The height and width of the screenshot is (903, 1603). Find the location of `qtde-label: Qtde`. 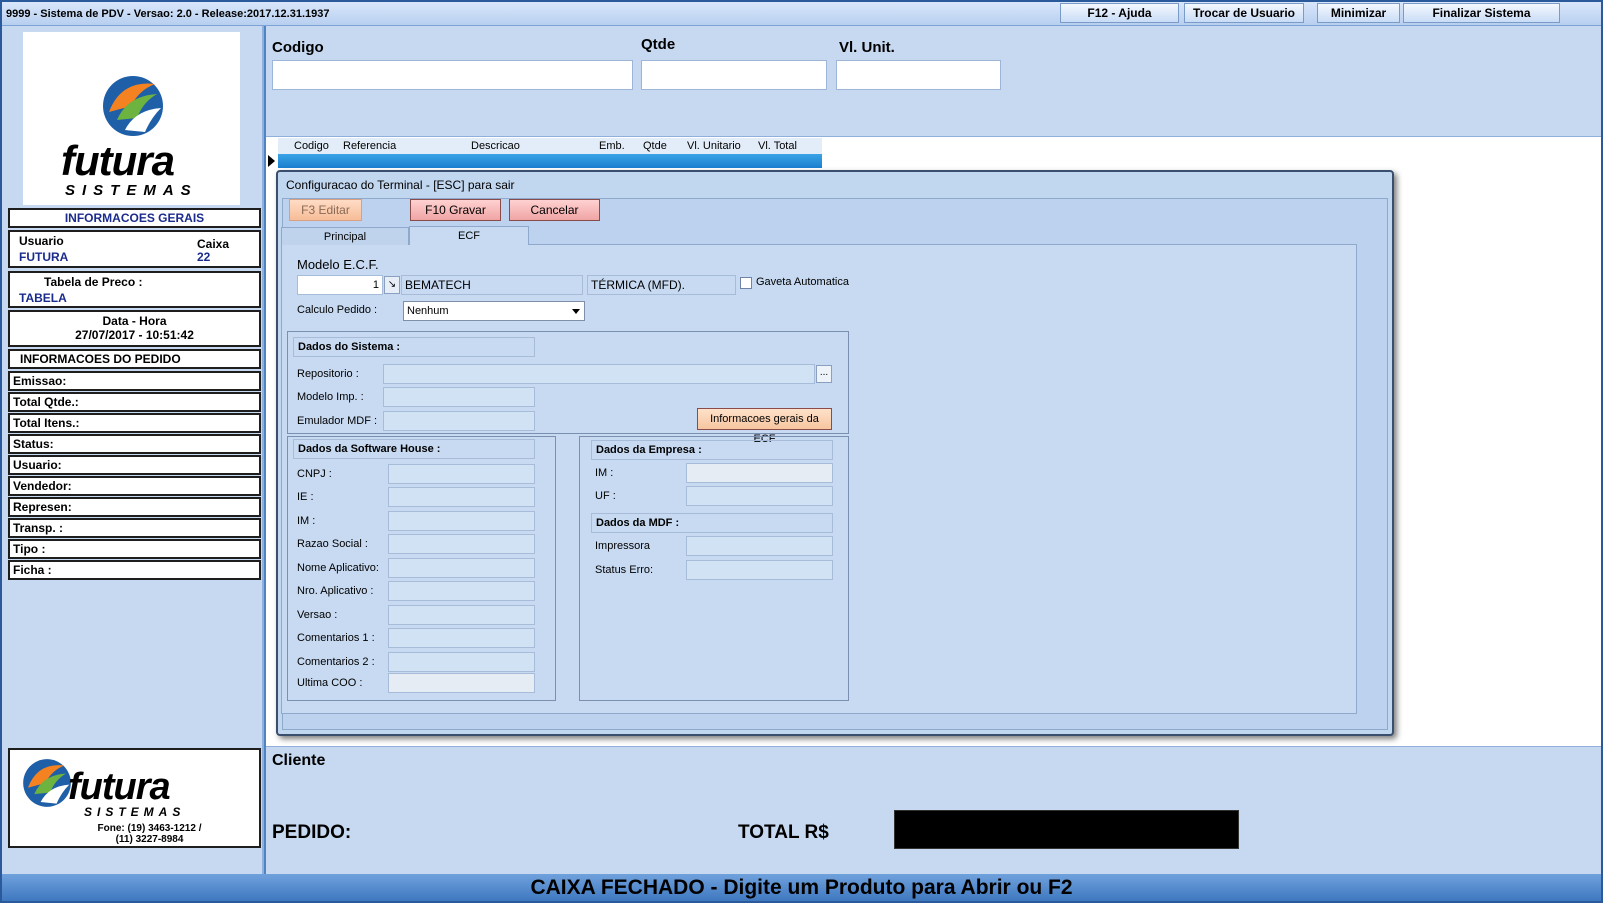

qtde-label: Qtde is located at coordinates (658, 44).